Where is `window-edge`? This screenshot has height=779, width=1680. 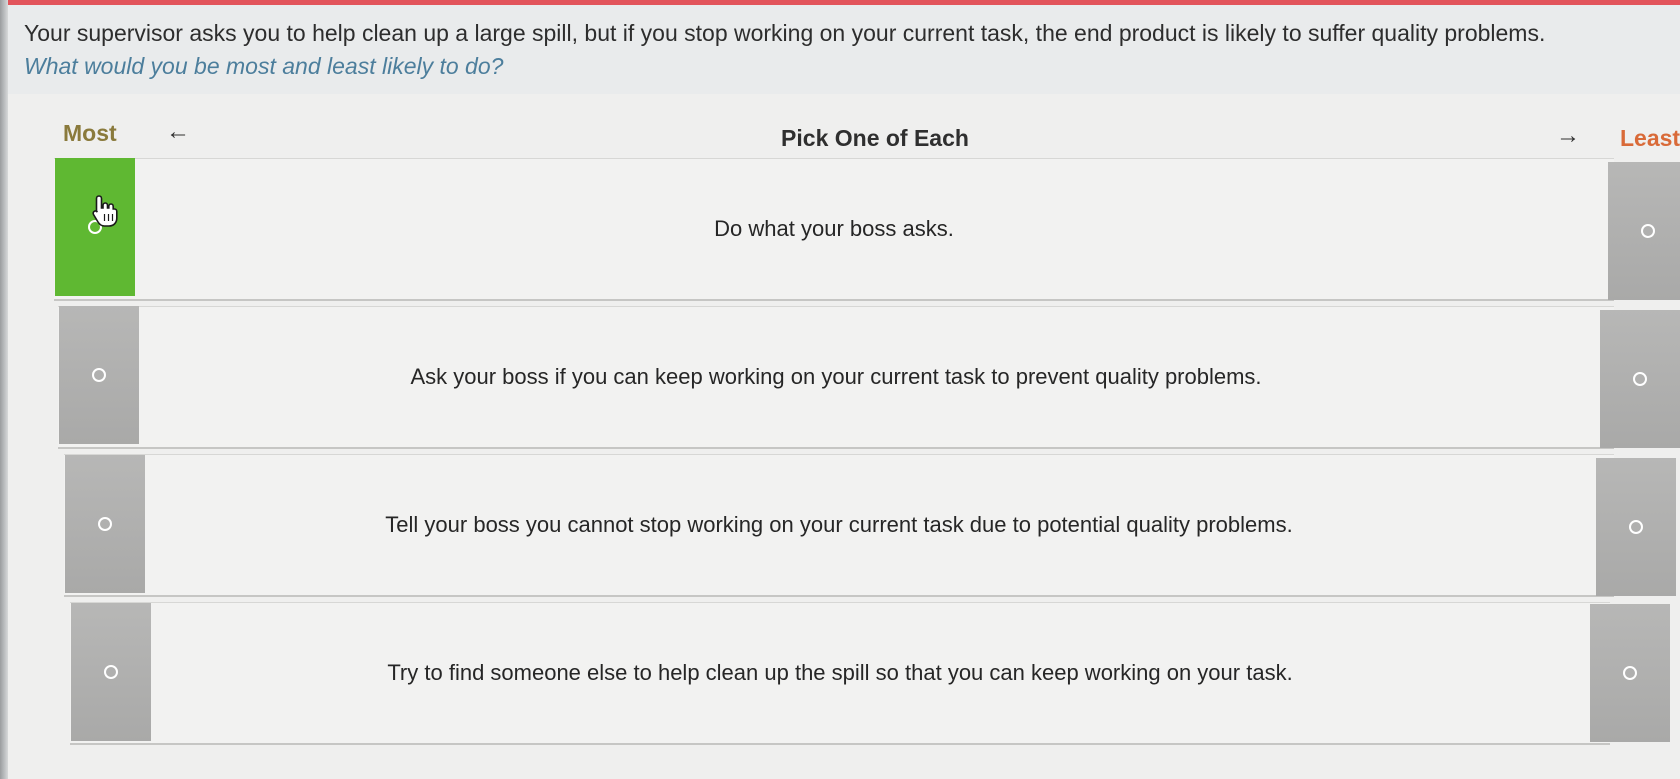 window-edge is located at coordinates (4, 389).